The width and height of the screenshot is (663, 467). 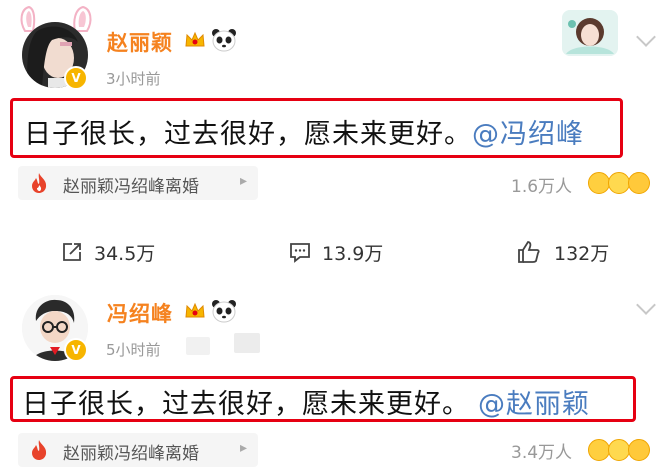 What do you see at coordinates (529, 252) in the screenshot?
I see `like-icon` at bounding box center [529, 252].